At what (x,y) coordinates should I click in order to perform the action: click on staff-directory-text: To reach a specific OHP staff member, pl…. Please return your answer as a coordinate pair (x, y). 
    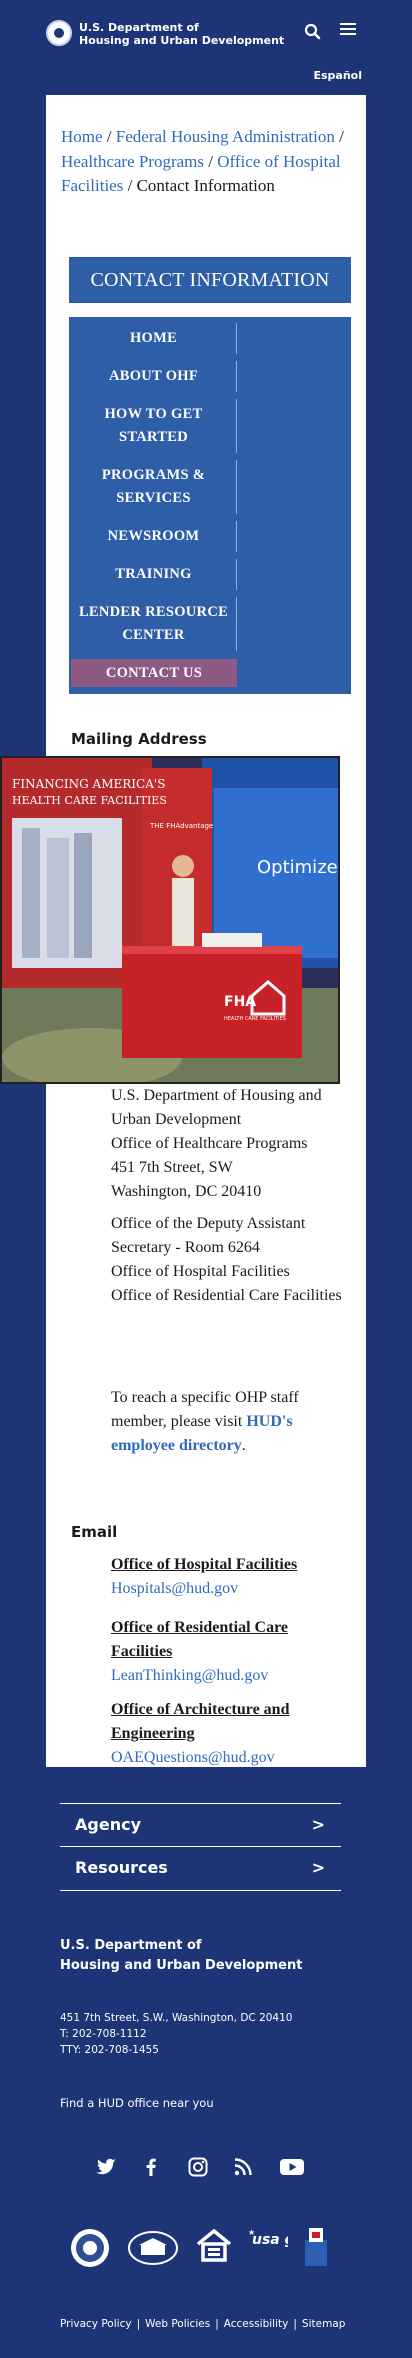
    Looking at the image, I should click on (231, 1422).